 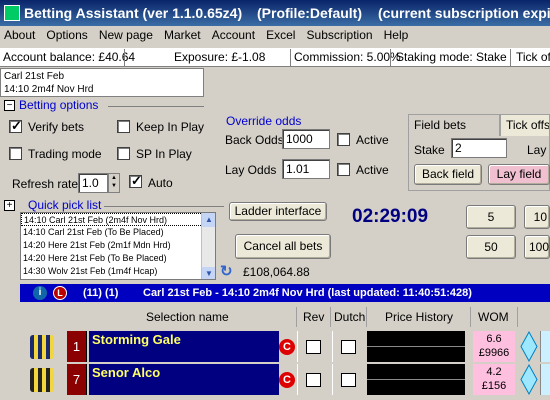 What do you see at coordinates (40, 293) in the screenshot?
I see `info-icon: i` at bounding box center [40, 293].